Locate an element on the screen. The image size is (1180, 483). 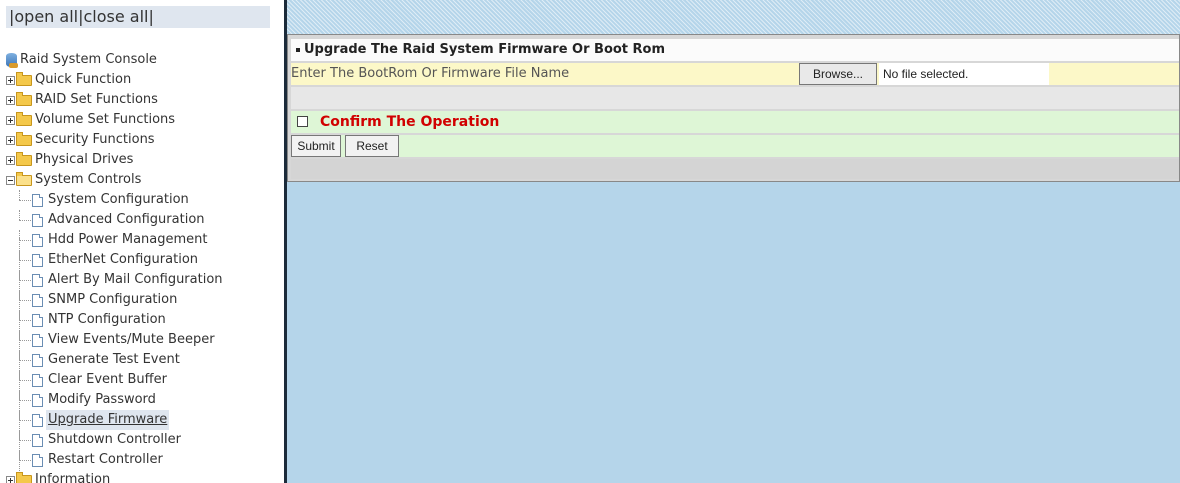
tree-item-label: Alert By Mail Configuration is located at coordinates (135, 279).